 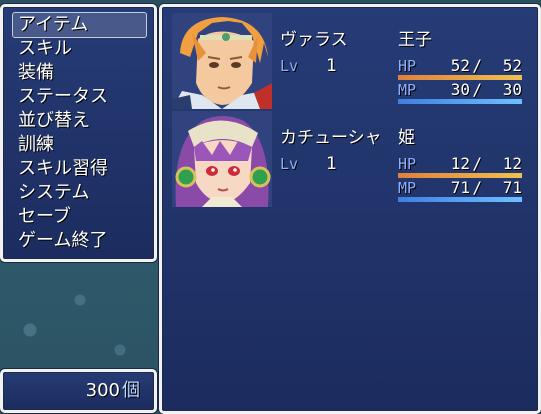 I want to click on gold-display: 300 個, so click(x=113, y=391).